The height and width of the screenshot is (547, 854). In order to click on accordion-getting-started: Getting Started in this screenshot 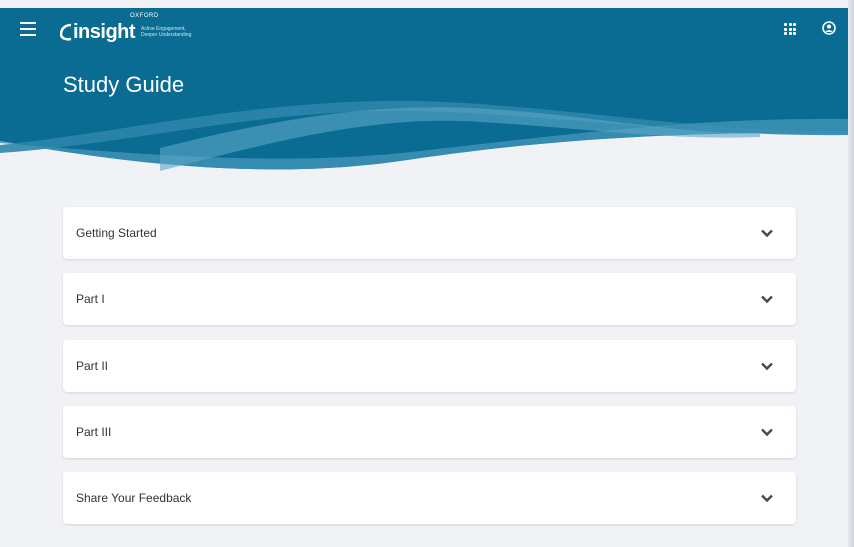, I will do `click(429, 233)`.